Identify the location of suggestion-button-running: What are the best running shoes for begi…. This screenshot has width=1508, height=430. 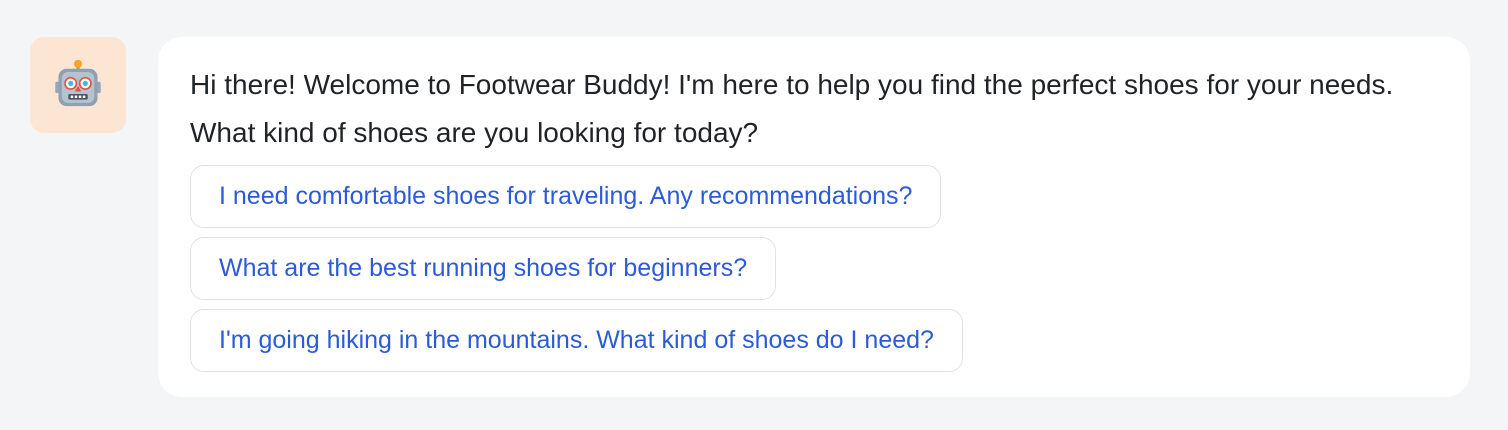
(483, 268).